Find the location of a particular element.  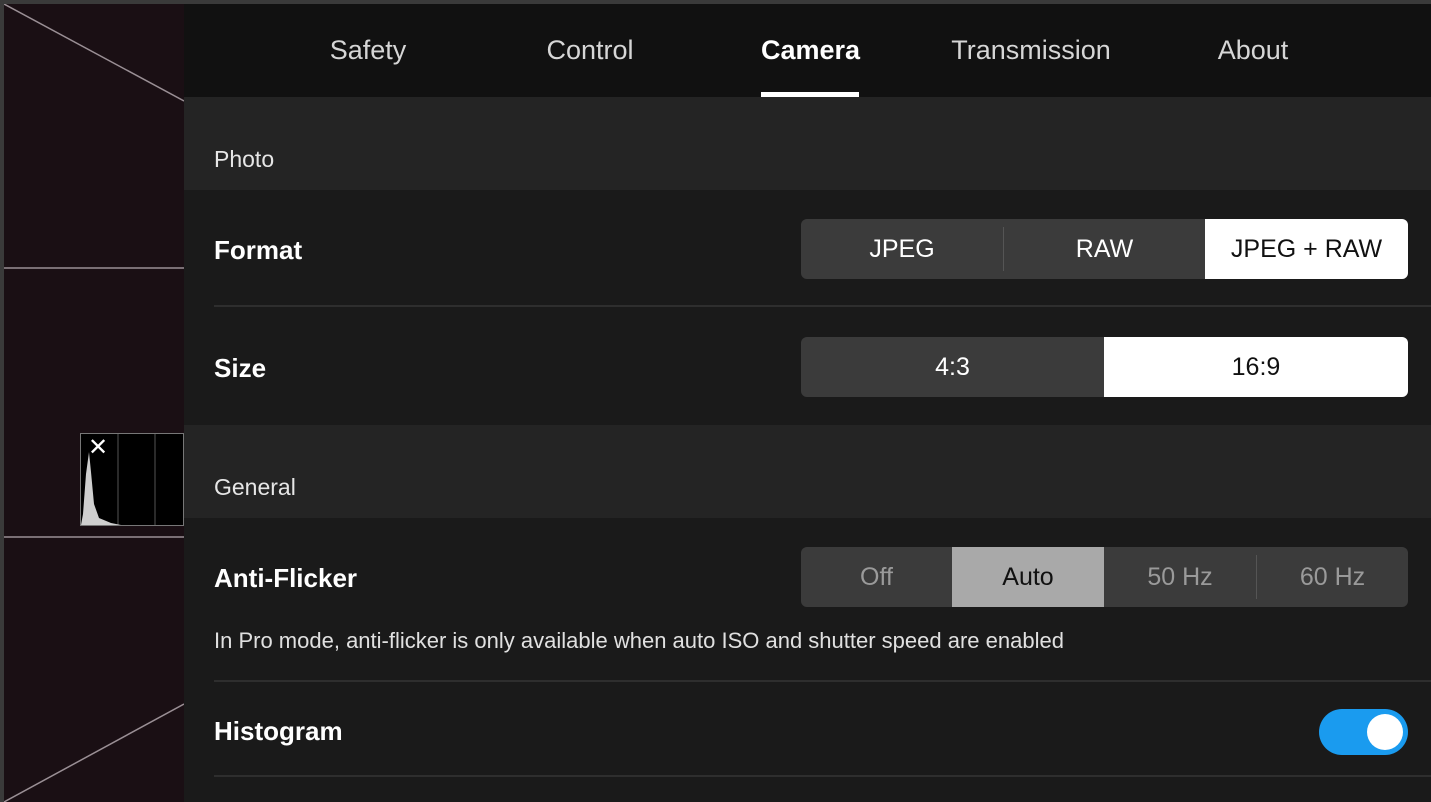

format-option-jpeg: JPEG is located at coordinates (902, 249).